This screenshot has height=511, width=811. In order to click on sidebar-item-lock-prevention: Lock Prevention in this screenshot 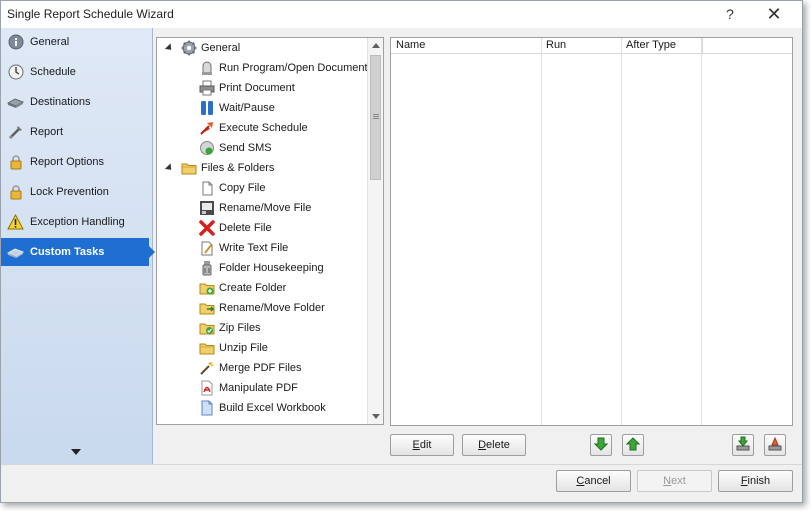, I will do `click(76, 192)`.